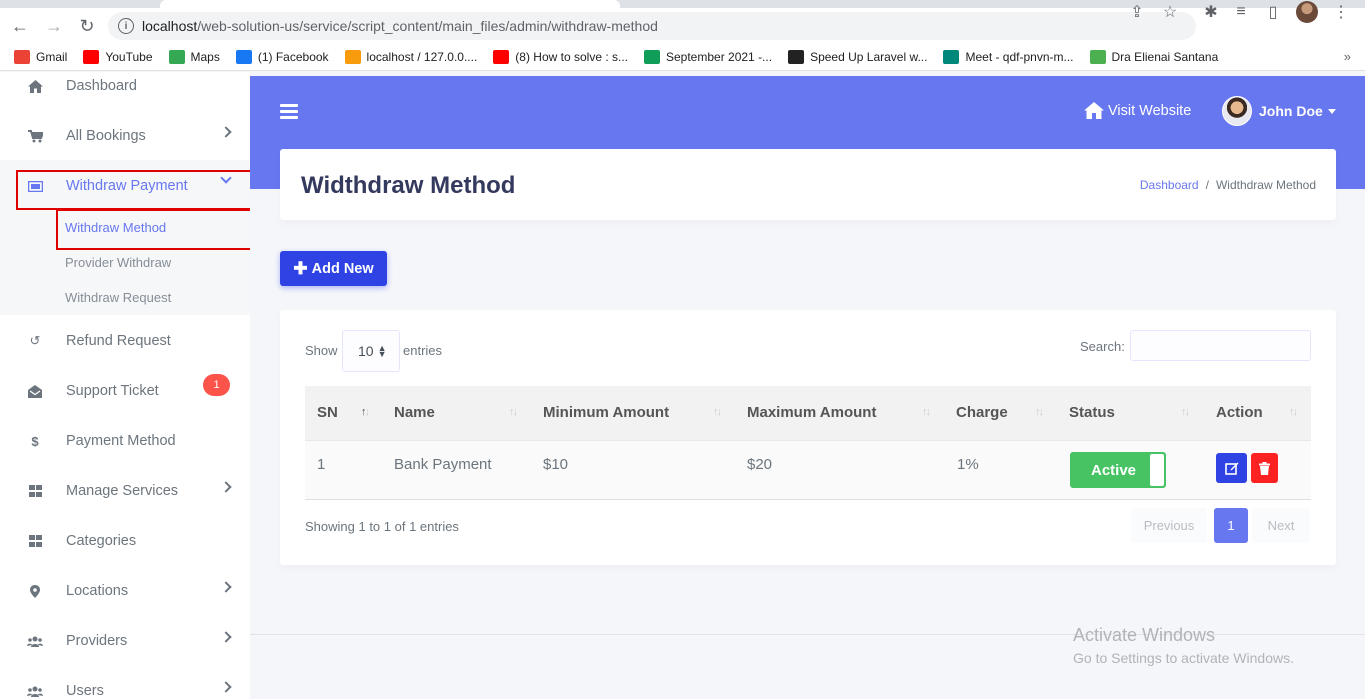  I want to click on sidebar-subitem-provider-withdraw: Provider Withdraw, so click(118, 262).